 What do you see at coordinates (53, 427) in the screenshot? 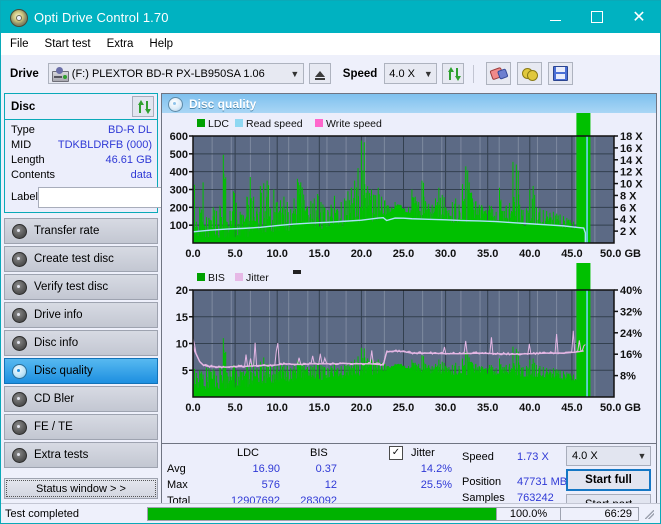
I see `sidebar-item-label: FE / TE` at bounding box center [53, 427].